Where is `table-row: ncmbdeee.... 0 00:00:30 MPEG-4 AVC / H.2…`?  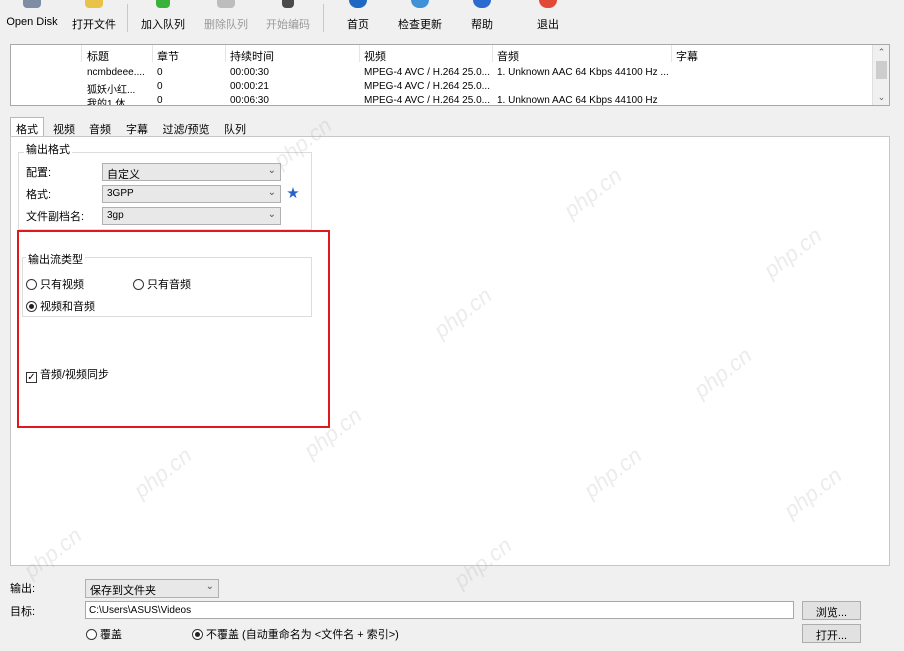
table-row: ncmbdeee.... 0 00:00:30 MPEG-4 AVC / H.2… is located at coordinates (442, 73).